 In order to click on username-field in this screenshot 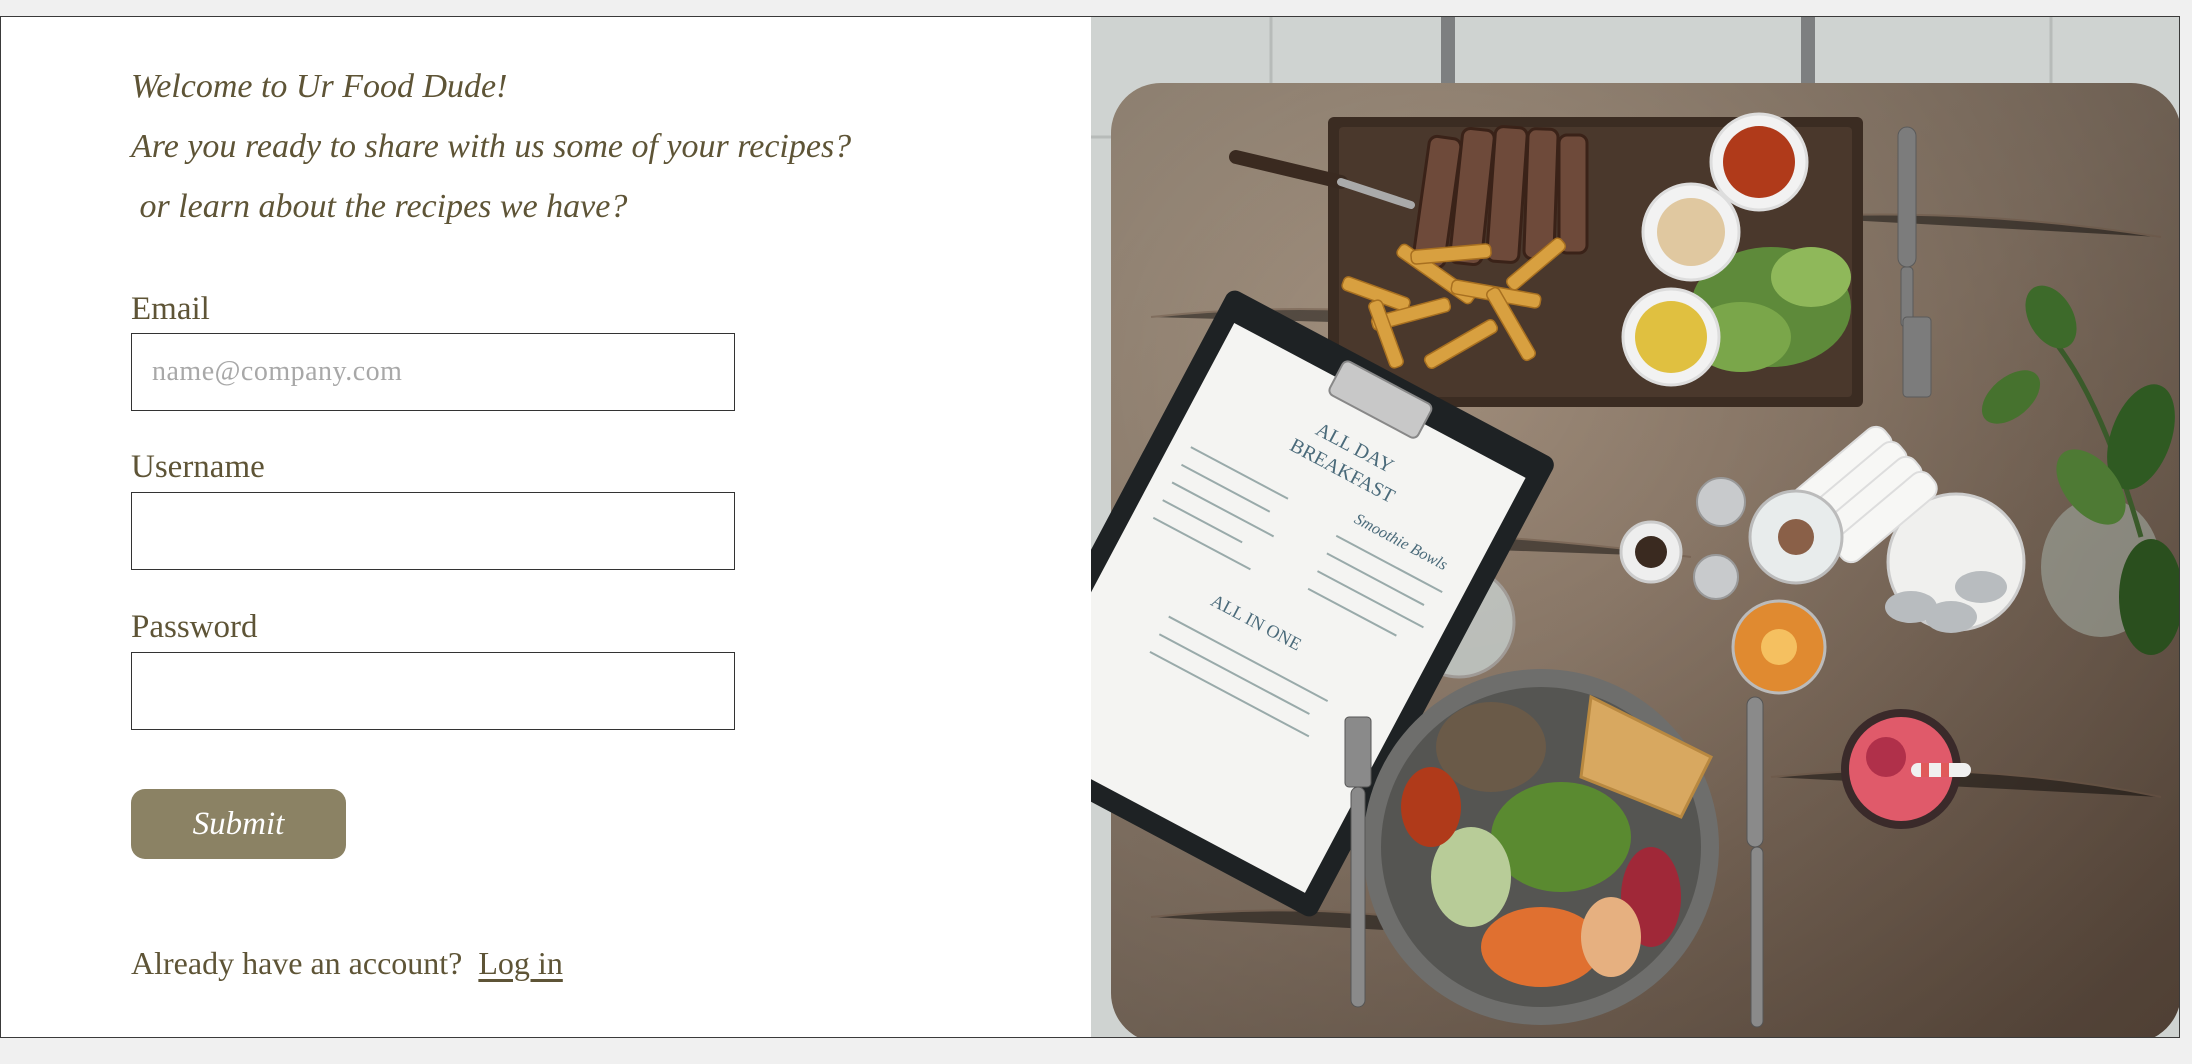, I will do `click(433, 531)`.